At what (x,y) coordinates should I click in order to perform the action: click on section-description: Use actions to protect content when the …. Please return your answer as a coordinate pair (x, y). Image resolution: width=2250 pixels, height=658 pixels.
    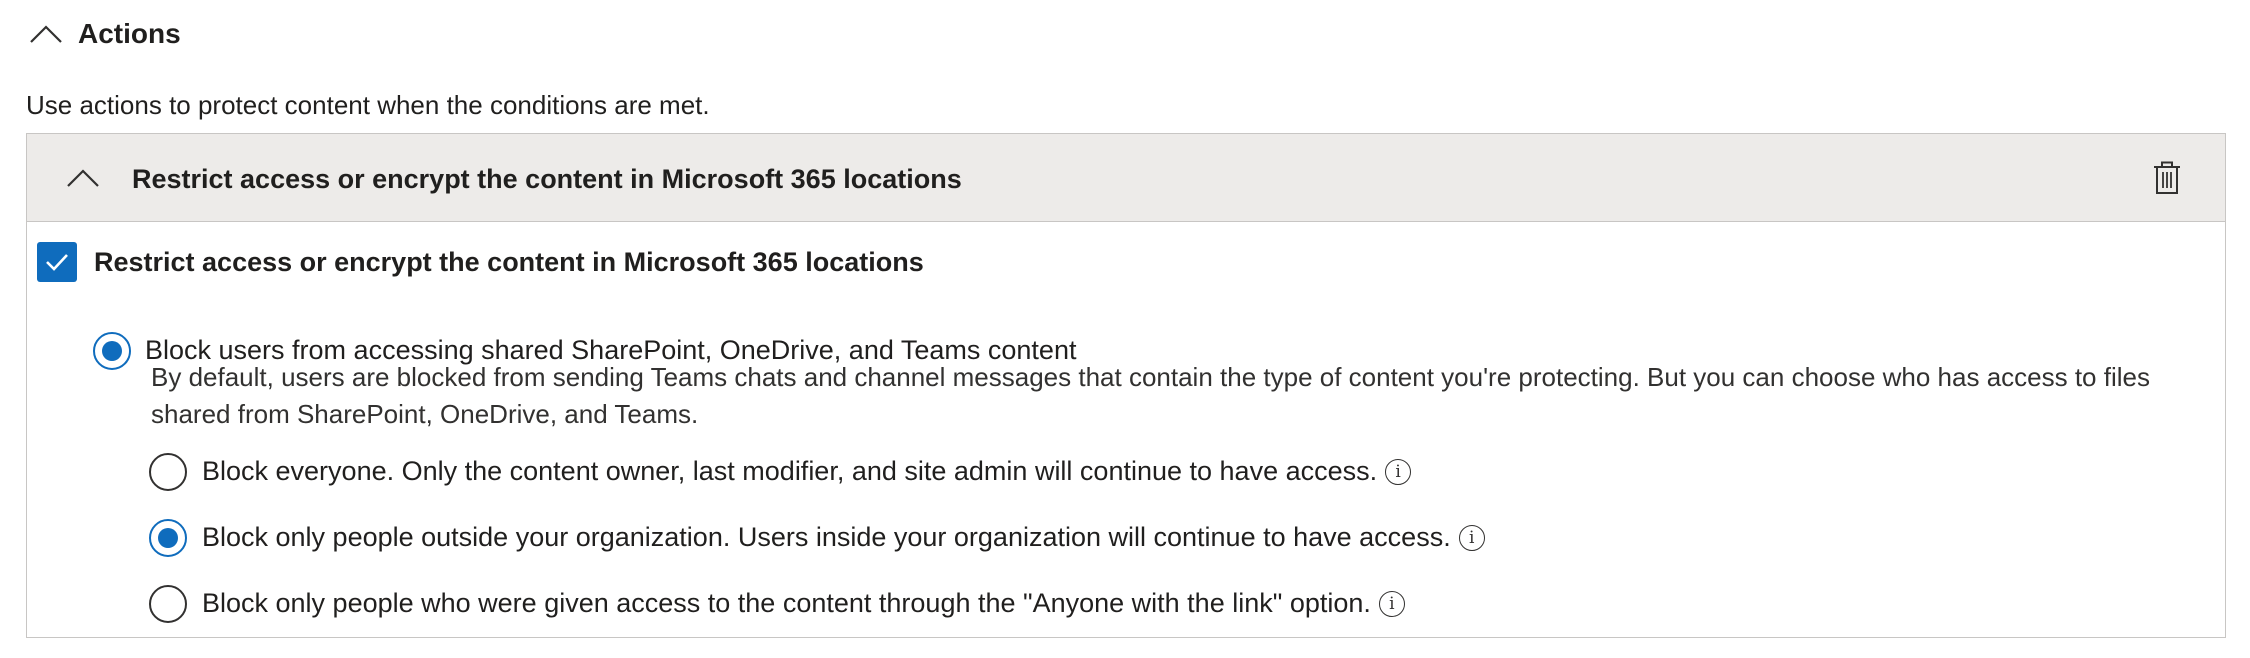
    Looking at the image, I should click on (368, 105).